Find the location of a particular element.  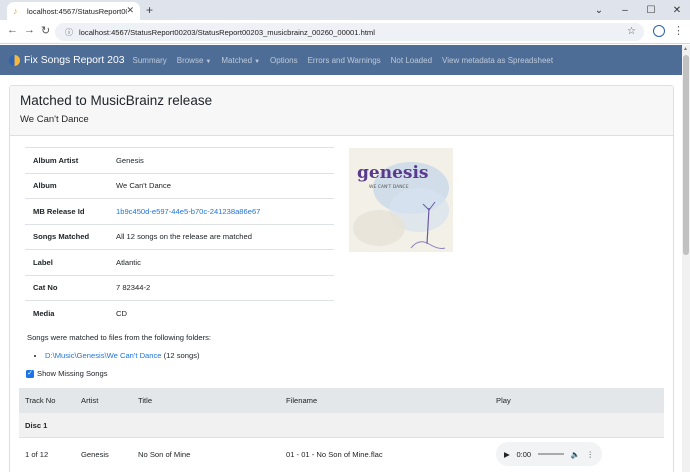

nav-browse-label: Browse is located at coordinates (190, 60).